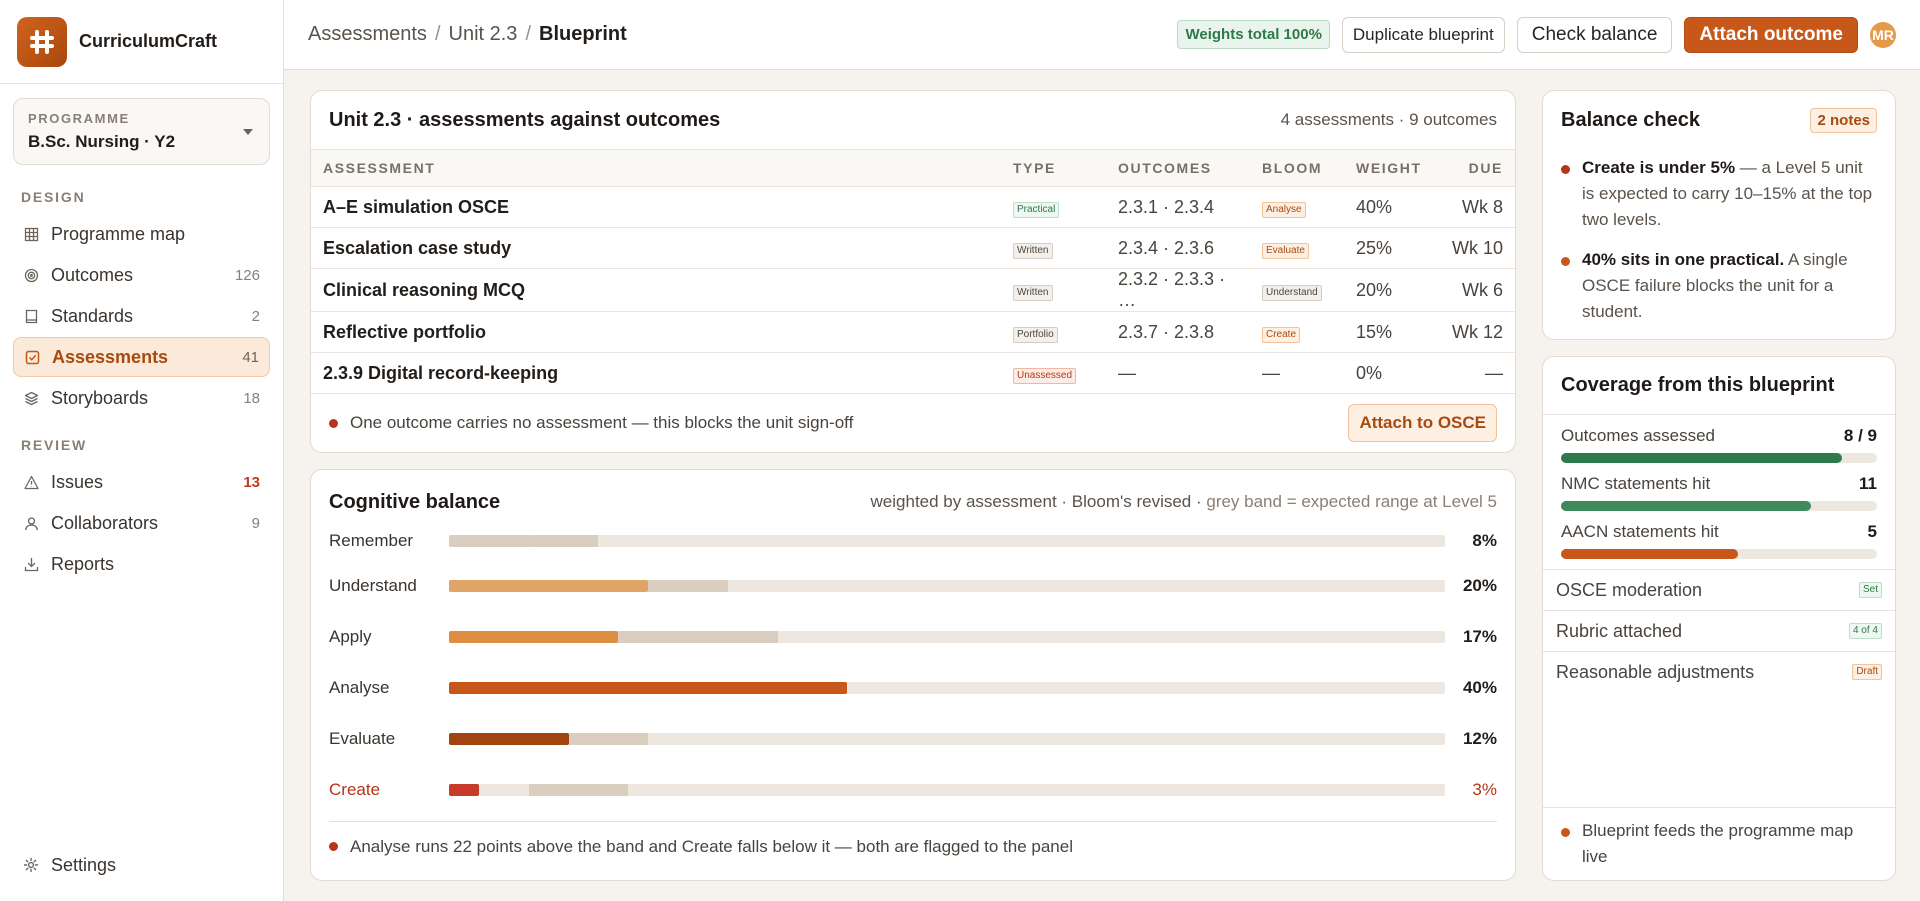  I want to click on attach-to-osce-button: Attach to OSCE, so click(1422, 423).